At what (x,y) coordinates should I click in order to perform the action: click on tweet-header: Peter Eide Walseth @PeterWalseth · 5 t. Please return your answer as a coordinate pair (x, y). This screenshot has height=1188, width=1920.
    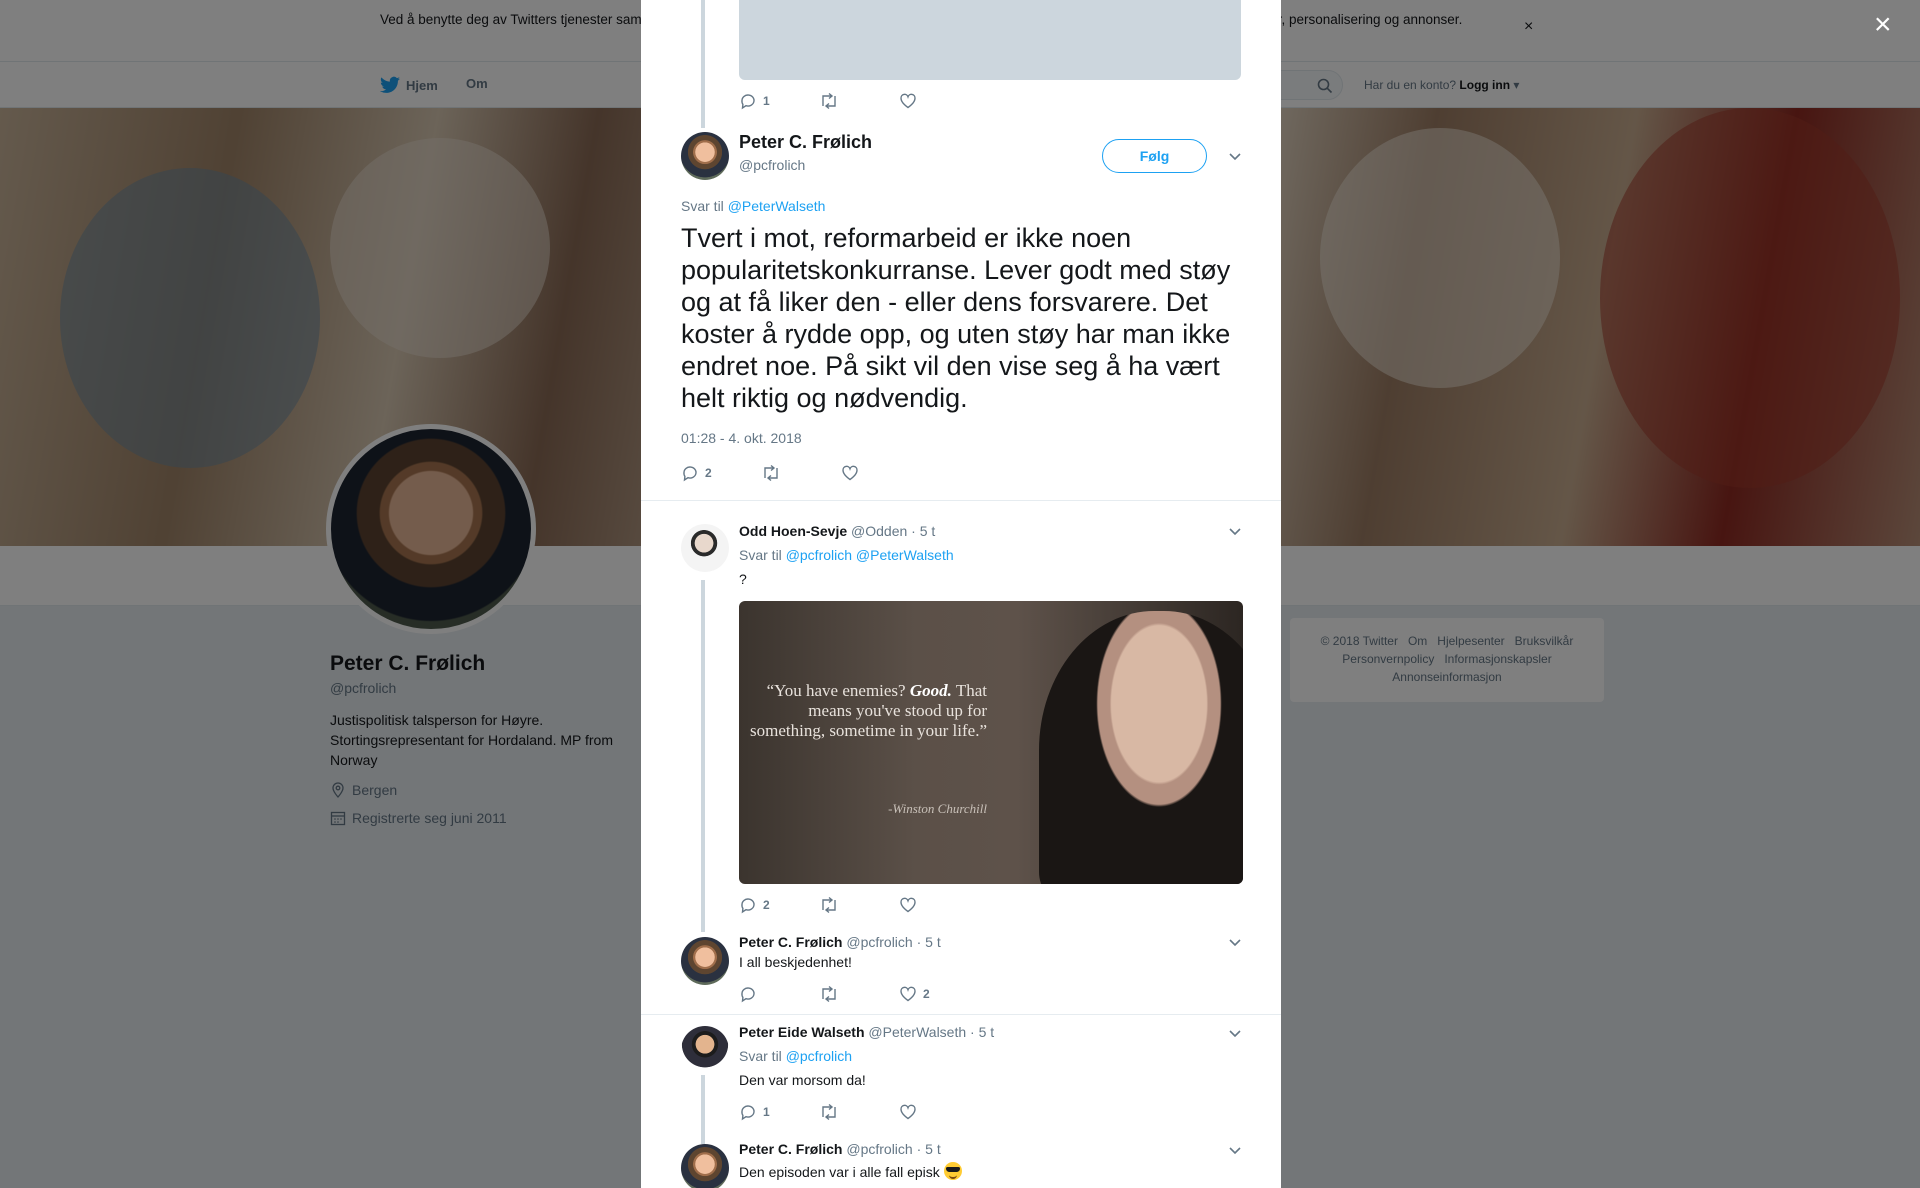
    Looking at the image, I should click on (866, 1032).